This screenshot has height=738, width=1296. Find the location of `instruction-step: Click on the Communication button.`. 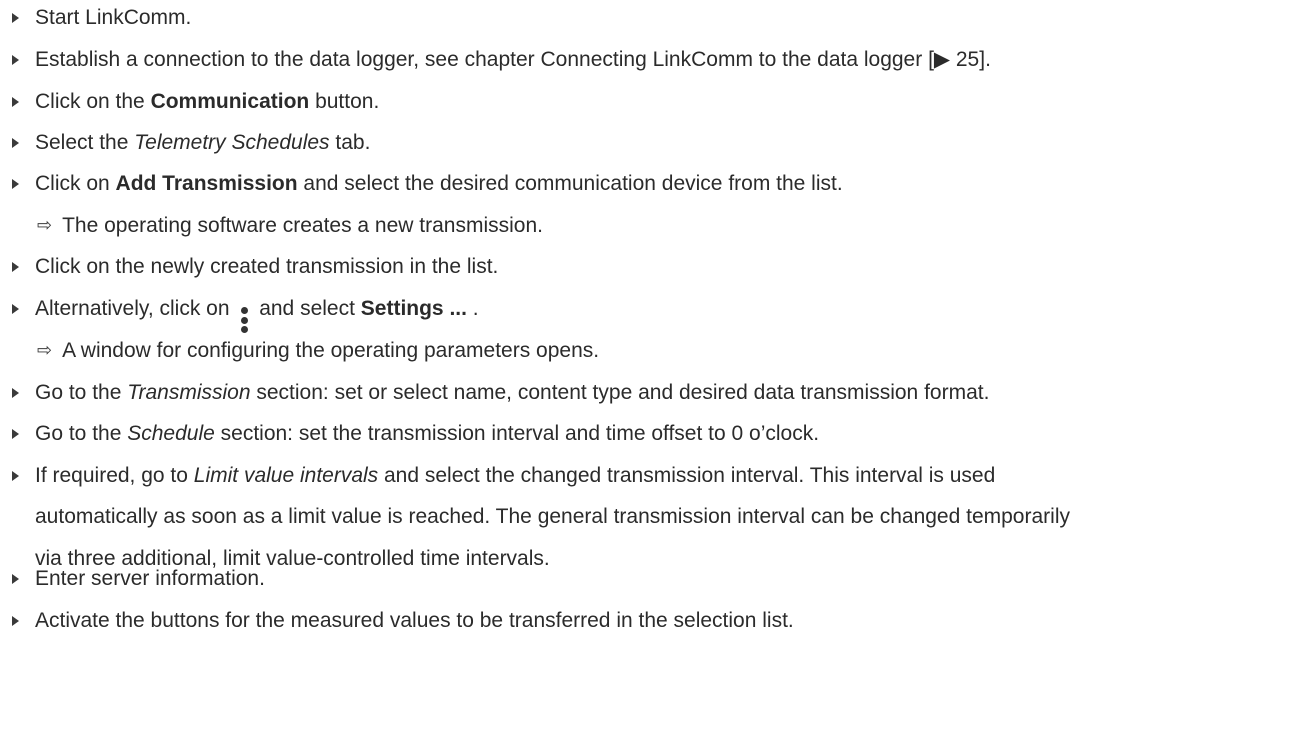

instruction-step: Click on the Communication button. is located at coordinates (189, 102).